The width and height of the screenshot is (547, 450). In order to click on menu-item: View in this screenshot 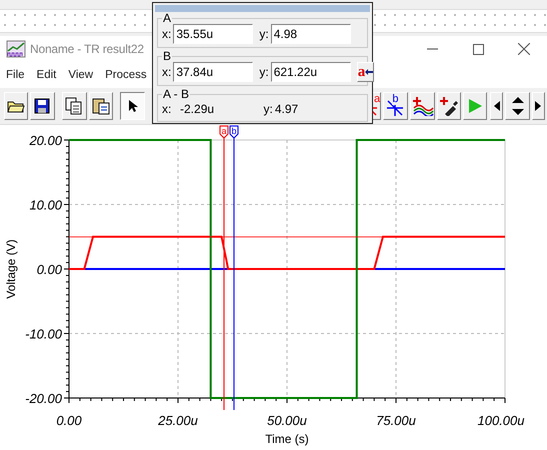, I will do `click(81, 75)`.